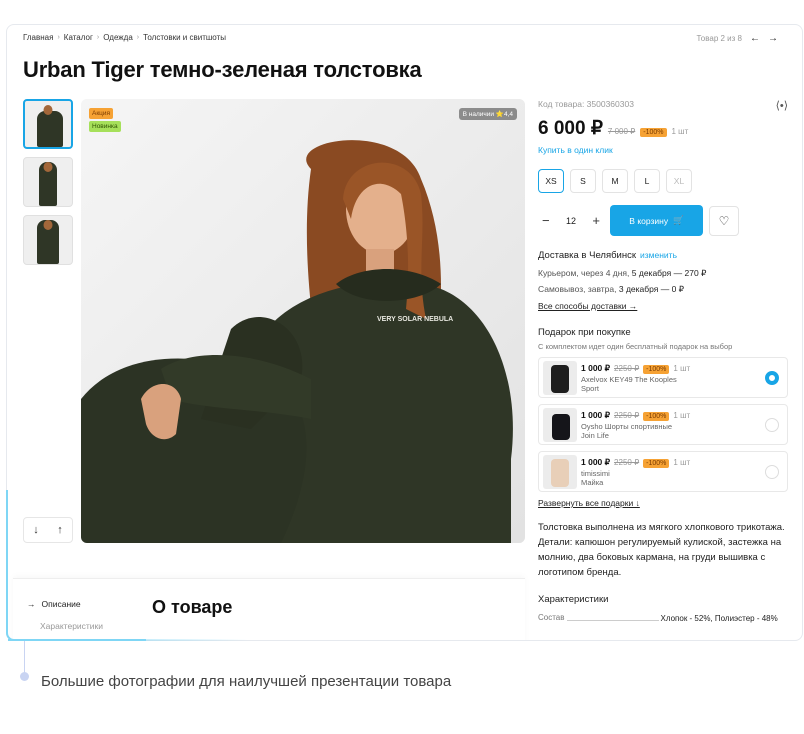 This screenshot has height=734, width=804. I want to click on thumbnail-scroll-controls: ↓ ↑, so click(48, 530).